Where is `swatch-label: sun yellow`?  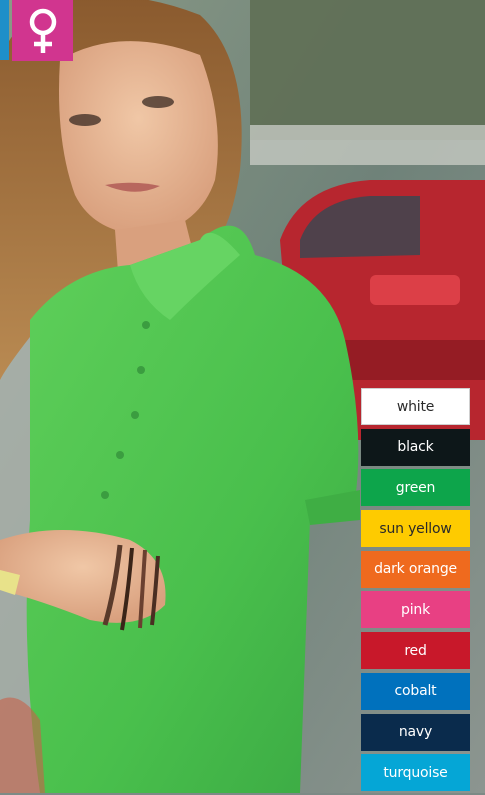 swatch-label: sun yellow is located at coordinates (415, 528).